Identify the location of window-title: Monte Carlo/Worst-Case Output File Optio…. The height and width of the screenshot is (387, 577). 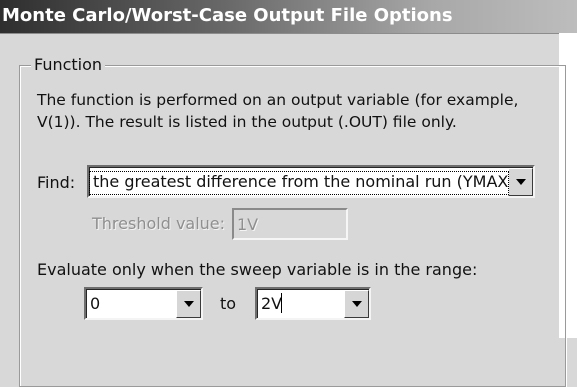
(227, 15).